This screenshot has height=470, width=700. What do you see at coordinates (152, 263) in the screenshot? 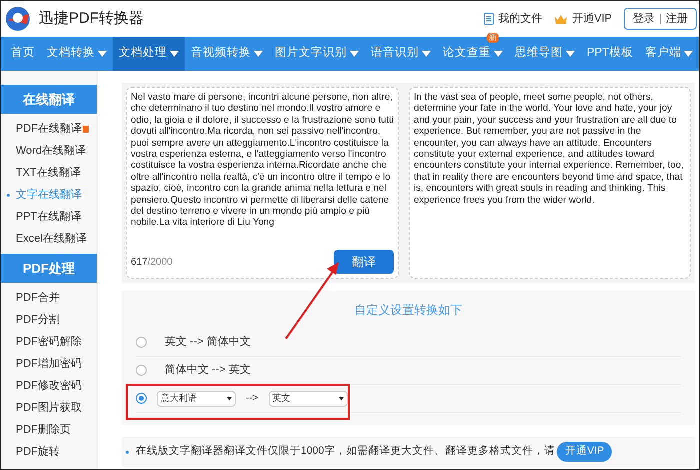
I see `char-counter: 617/2000` at bounding box center [152, 263].